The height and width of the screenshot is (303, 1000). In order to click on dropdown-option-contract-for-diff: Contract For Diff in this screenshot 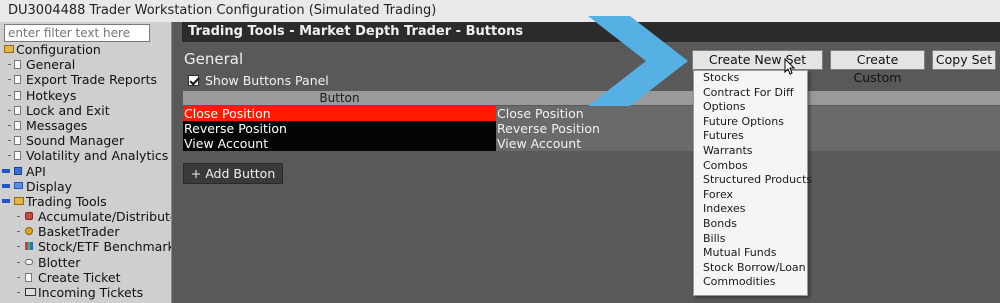, I will do `click(750, 93)`.